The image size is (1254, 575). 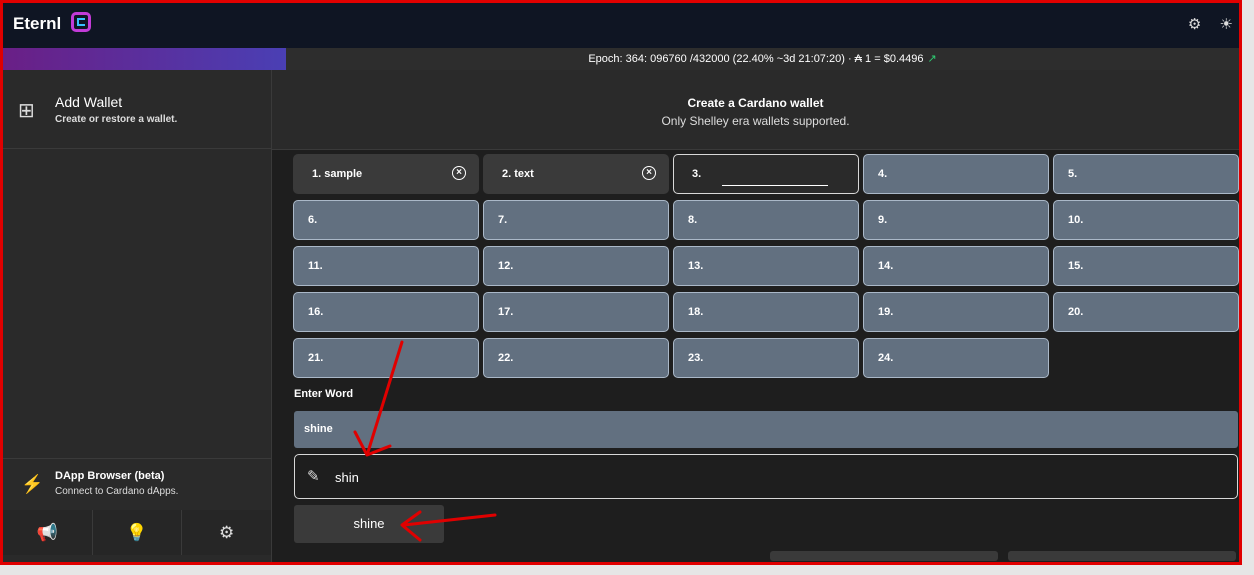 What do you see at coordinates (89, 102) in the screenshot?
I see `add-wallet-title: Add Wallet` at bounding box center [89, 102].